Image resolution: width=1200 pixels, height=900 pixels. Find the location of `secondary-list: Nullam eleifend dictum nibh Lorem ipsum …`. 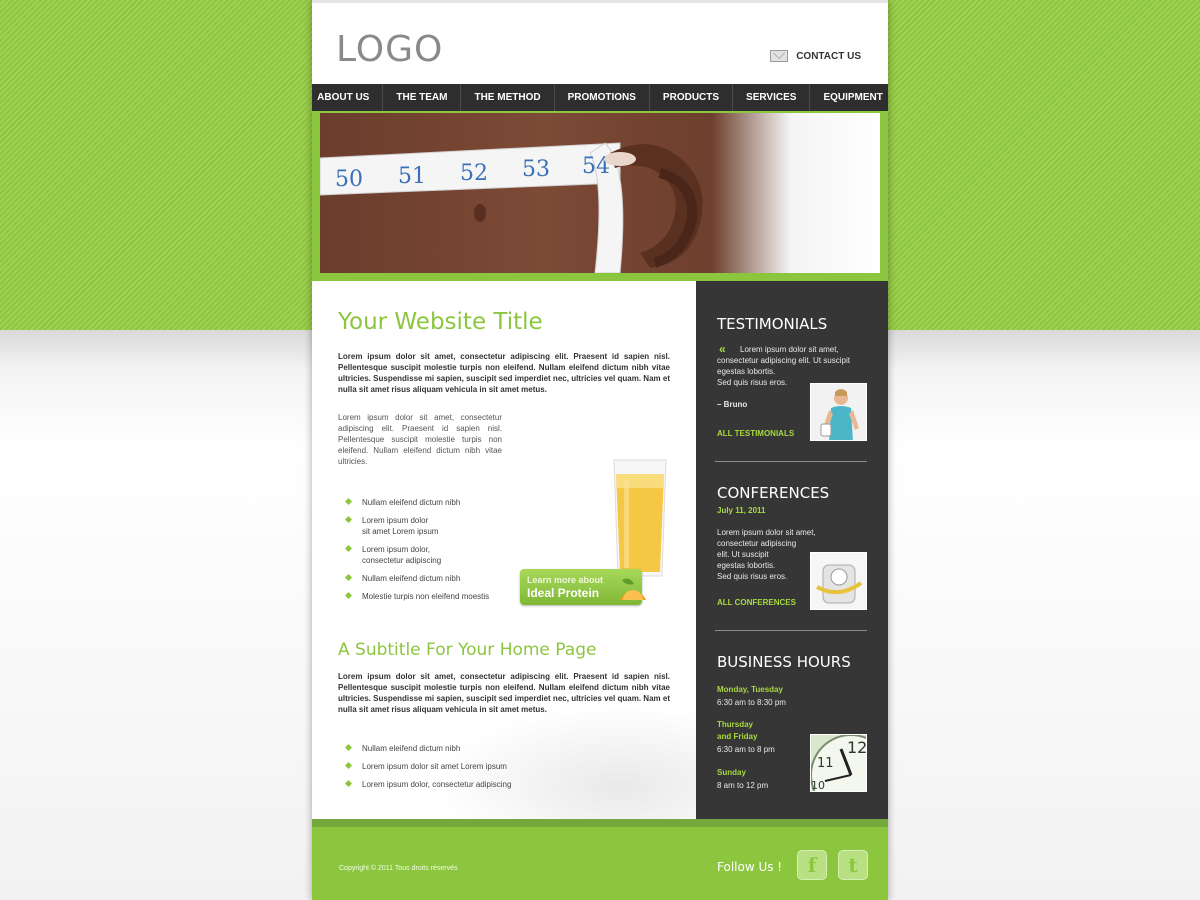

secondary-list: Nullam eleifend dictum nibh Lorem ipsum … is located at coordinates (428, 766).